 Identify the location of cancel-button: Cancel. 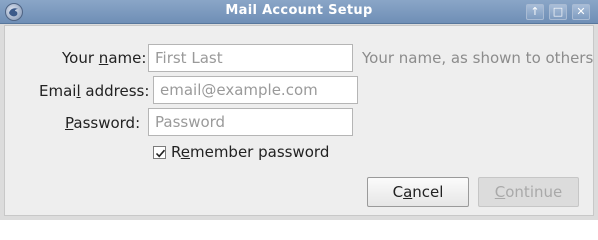
(418, 192).